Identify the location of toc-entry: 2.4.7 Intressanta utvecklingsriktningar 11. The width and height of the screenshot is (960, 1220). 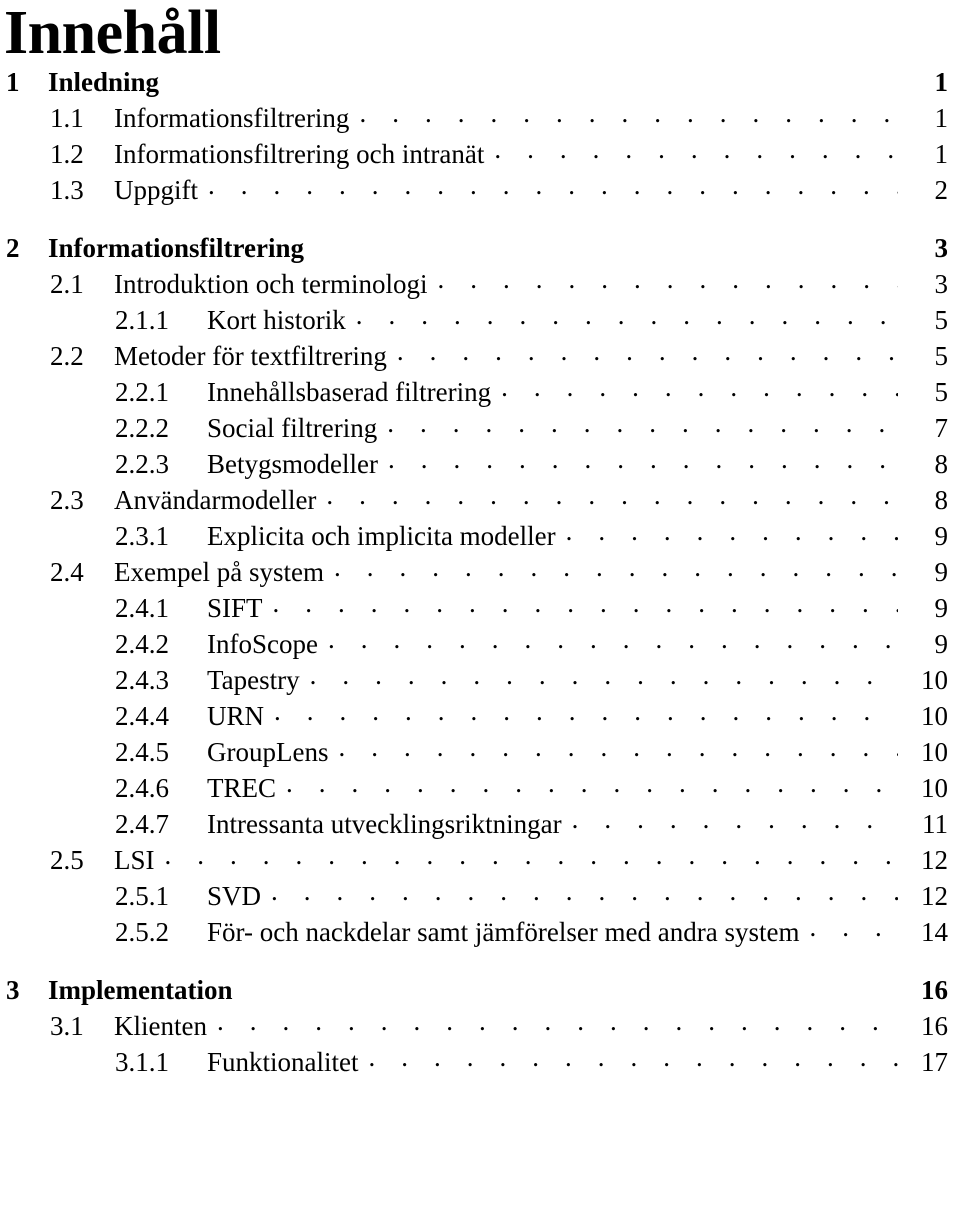
(478, 824).